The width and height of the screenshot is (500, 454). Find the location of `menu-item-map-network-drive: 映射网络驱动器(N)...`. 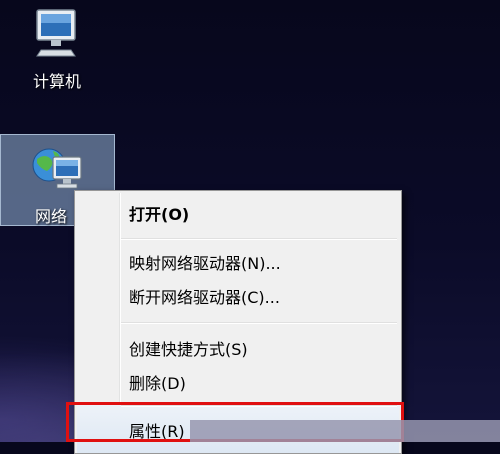

menu-item-map-network-drive: 映射网络驱动器(N)... is located at coordinates (205, 264).